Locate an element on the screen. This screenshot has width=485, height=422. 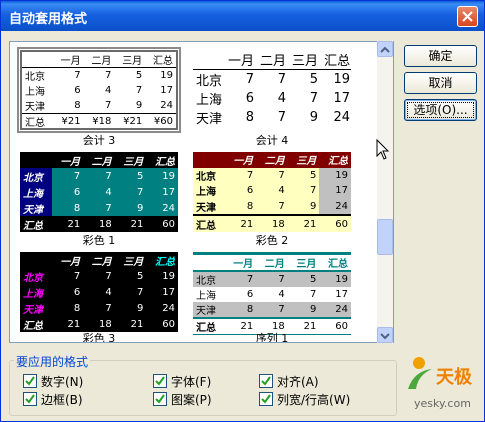
preview-cell: 18 is located at coordinates (99, 224).